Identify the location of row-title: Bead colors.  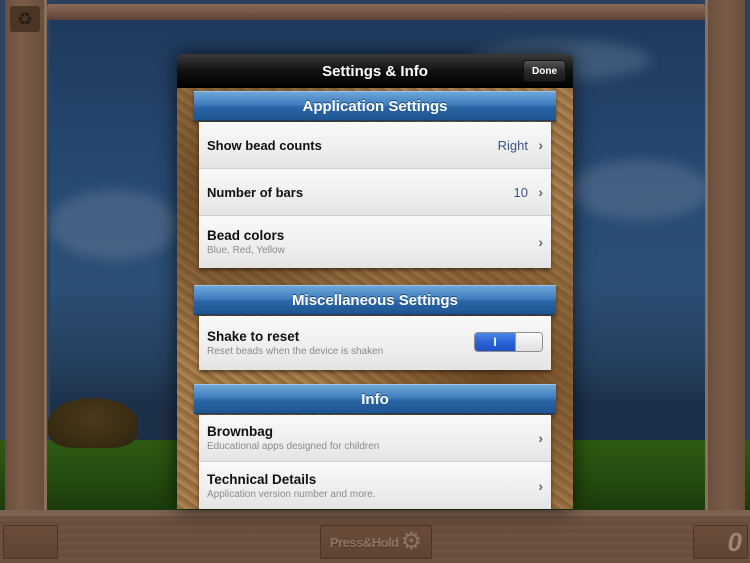
(246, 235).